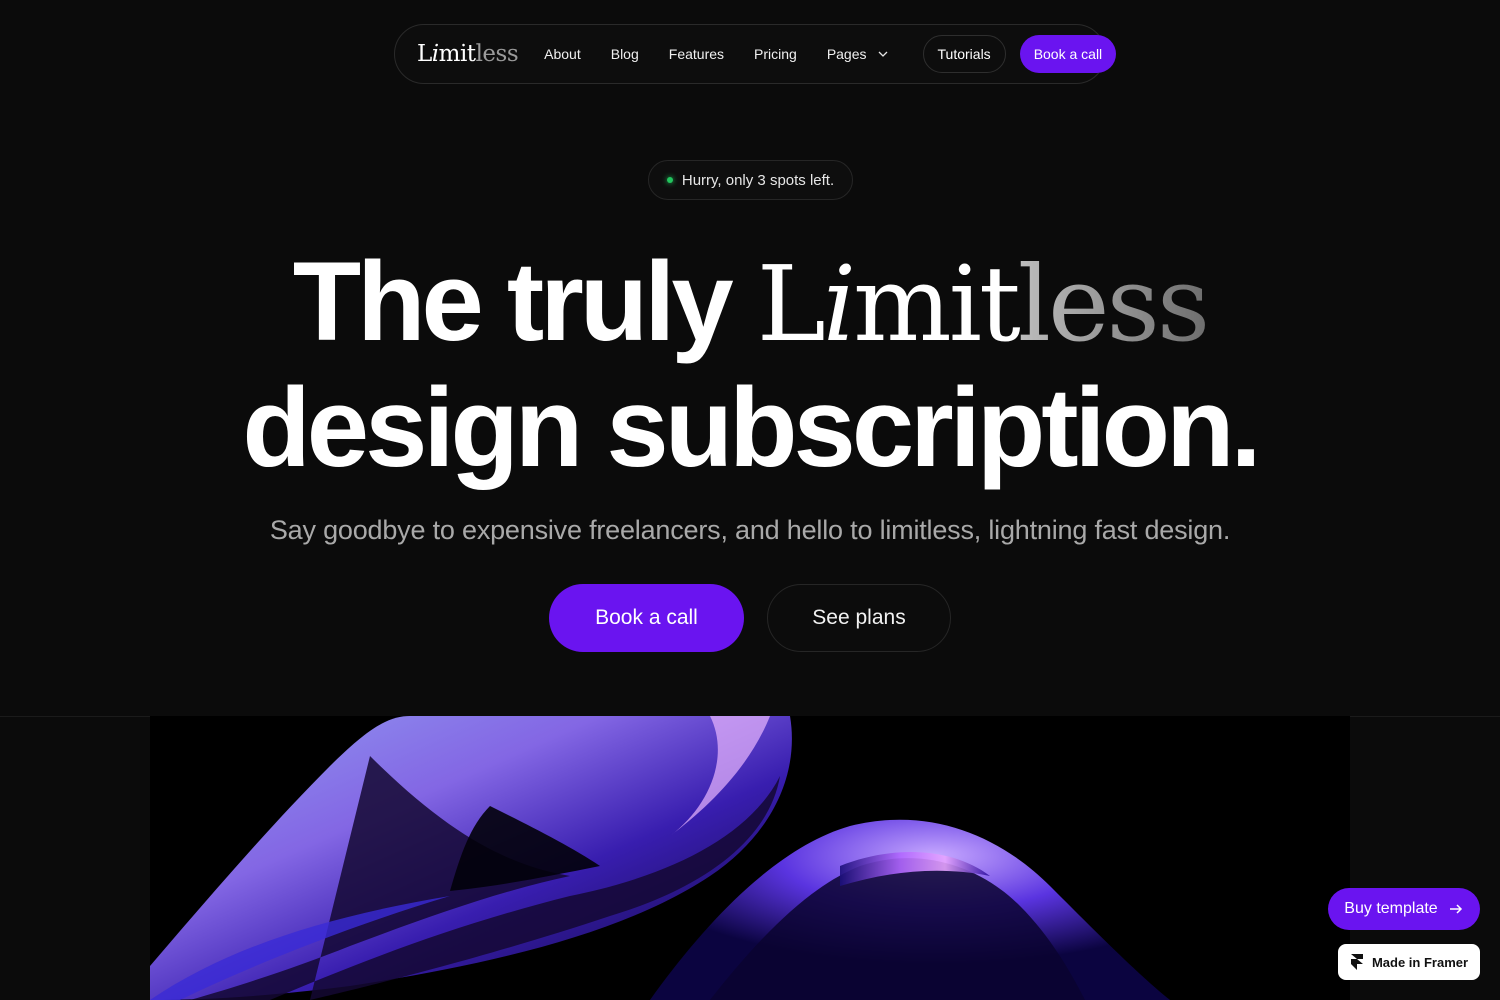 The image size is (1500, 1000). What do you see at coordinates (1391, 908) in the screenshot?
I see `buy-template-label: Buy template` at bounding box center [1391, 908].